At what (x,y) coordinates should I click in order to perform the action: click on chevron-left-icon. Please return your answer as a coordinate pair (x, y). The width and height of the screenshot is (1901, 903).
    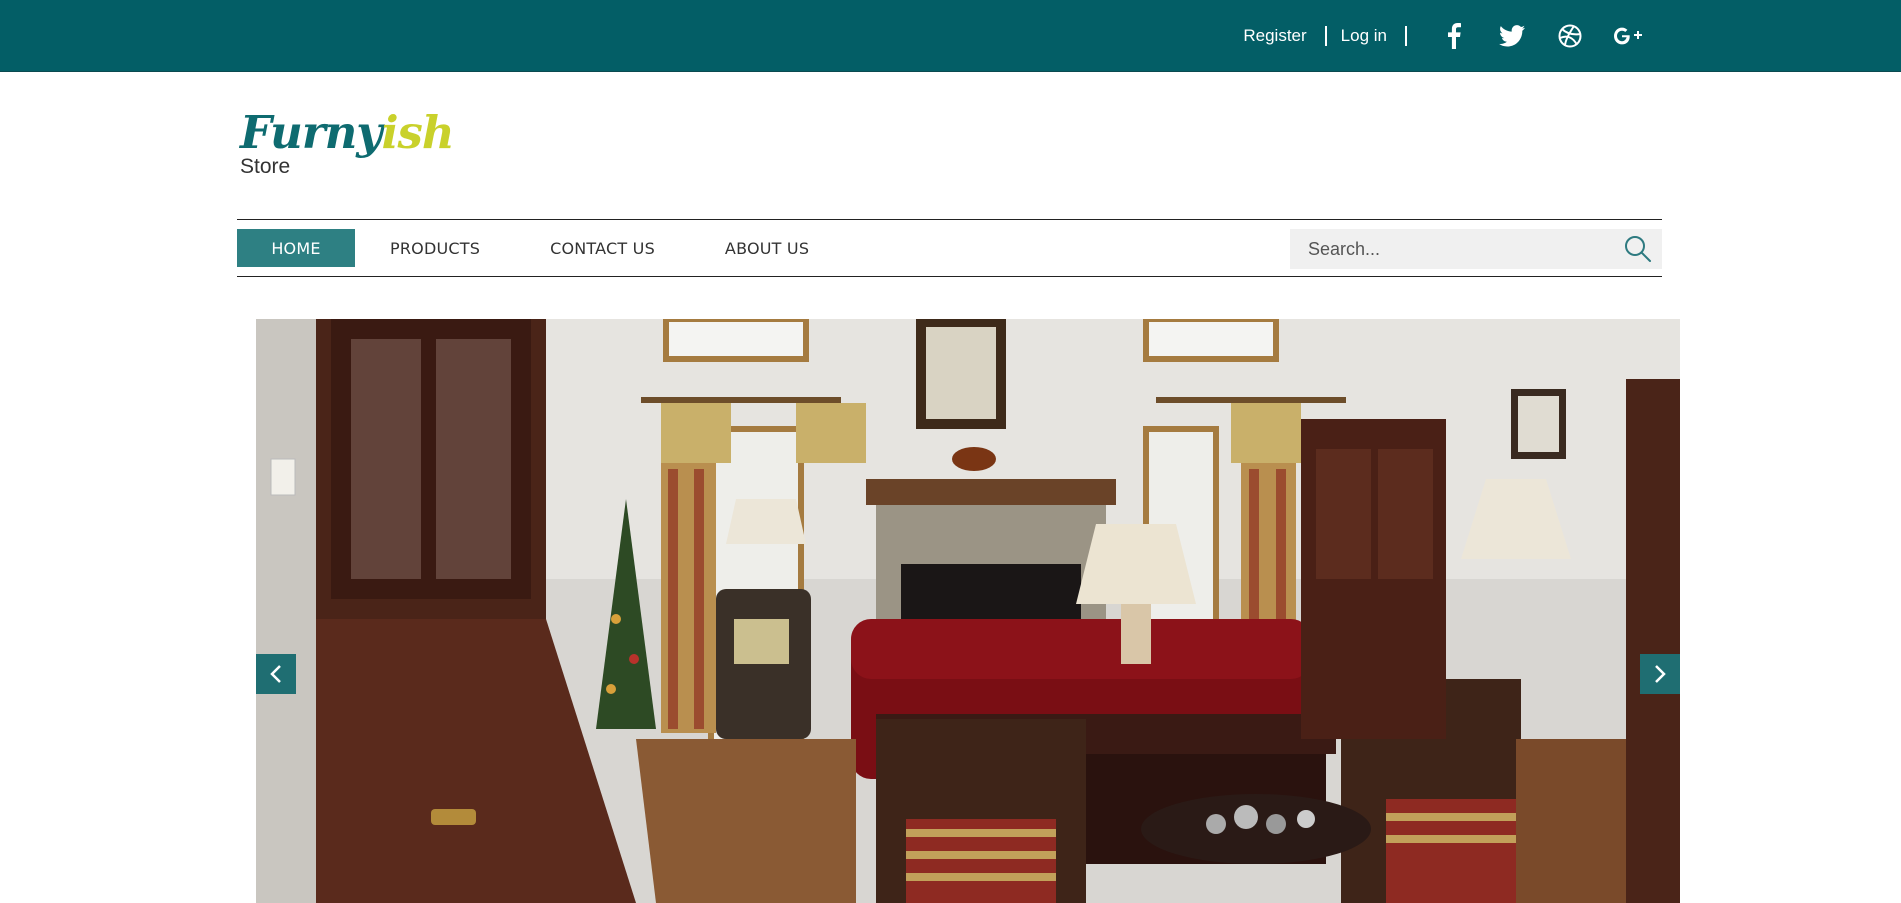
    Looking at the image, I should click on (275, 674).